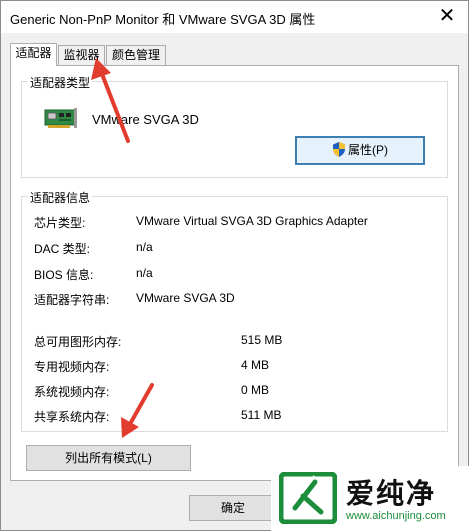 The image size is (469, 531). What do you see at coordinates (122, 248) in the screenshot?
I see `annotation-arrows` at bounding box center [122, 248].